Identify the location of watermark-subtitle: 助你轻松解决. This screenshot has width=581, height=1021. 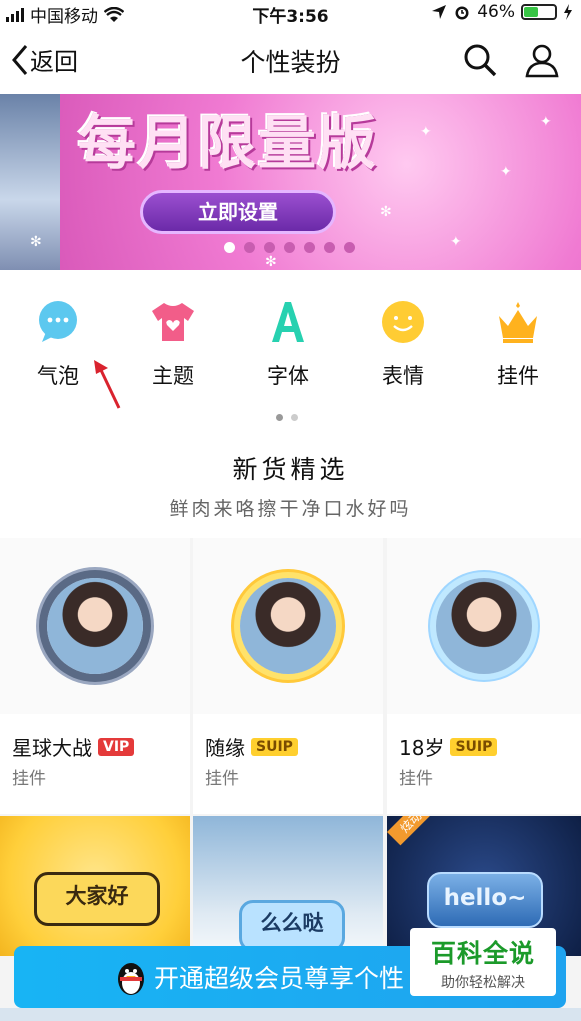
(483, 983).